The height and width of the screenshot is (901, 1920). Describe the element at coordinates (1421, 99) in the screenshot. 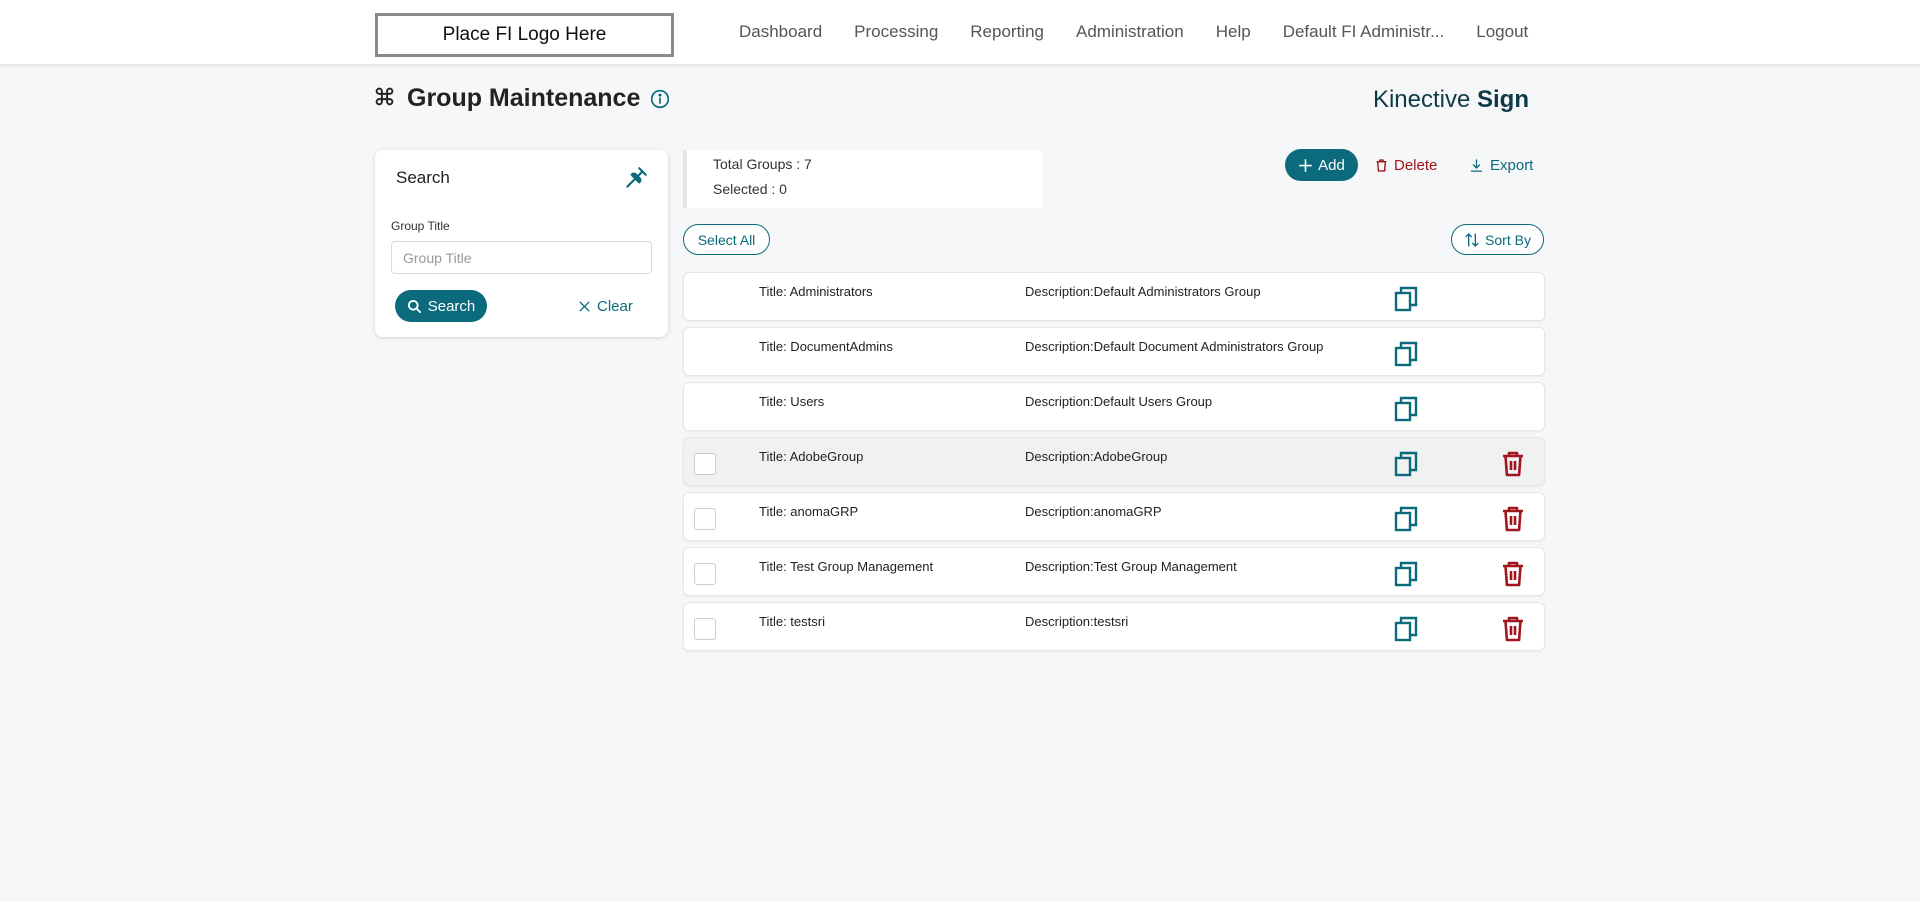

I see `brand-name: Kinective` at that location.